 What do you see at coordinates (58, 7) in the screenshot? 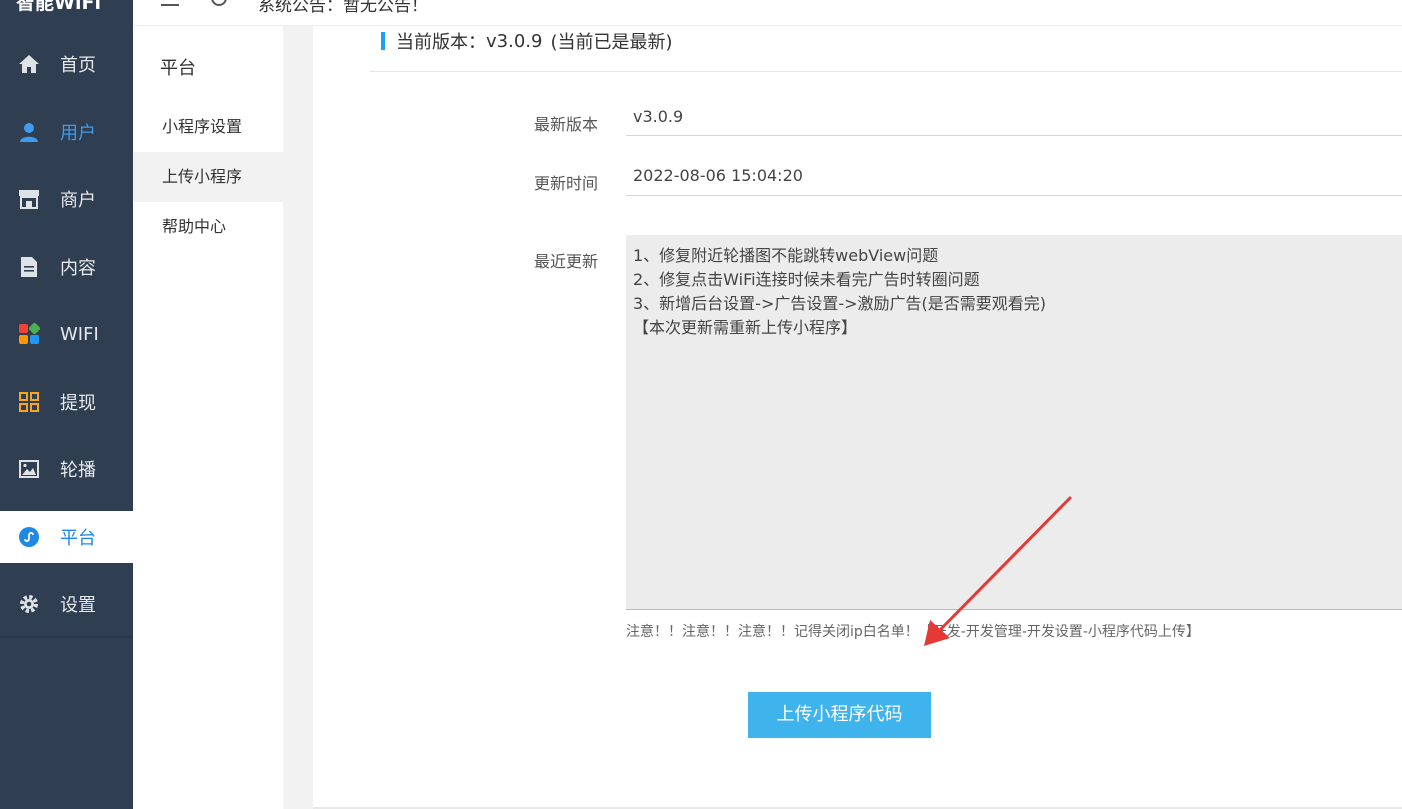
I see `app-logo: 智能WiFi` at bounding box center [58, 7].